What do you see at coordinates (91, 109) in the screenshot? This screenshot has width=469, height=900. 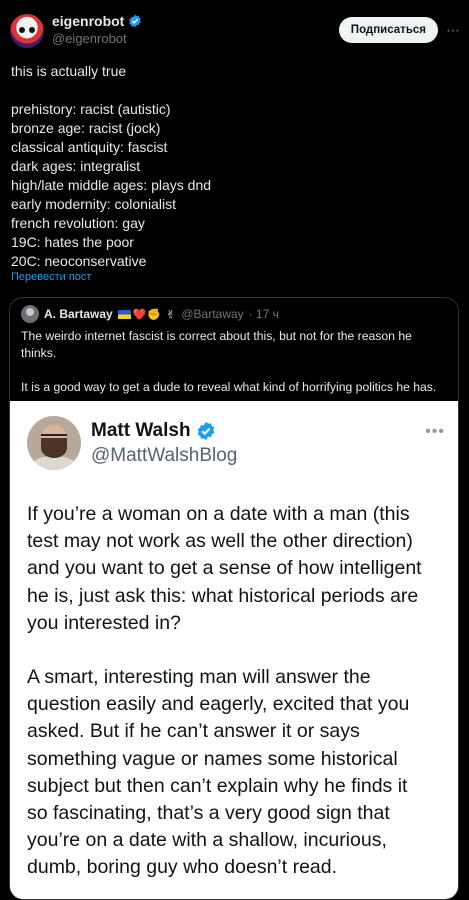 I see `tweet-line: prehistory: racist (autistic)` at bounding box center [91, 109].